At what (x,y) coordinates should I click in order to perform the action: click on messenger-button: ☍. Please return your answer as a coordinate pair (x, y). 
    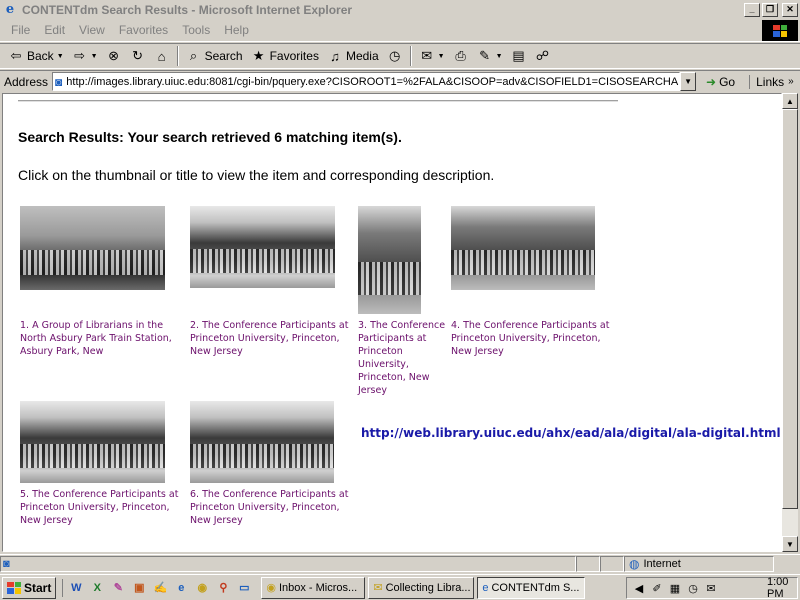
    Looking at the image, I should click on (543, 56).